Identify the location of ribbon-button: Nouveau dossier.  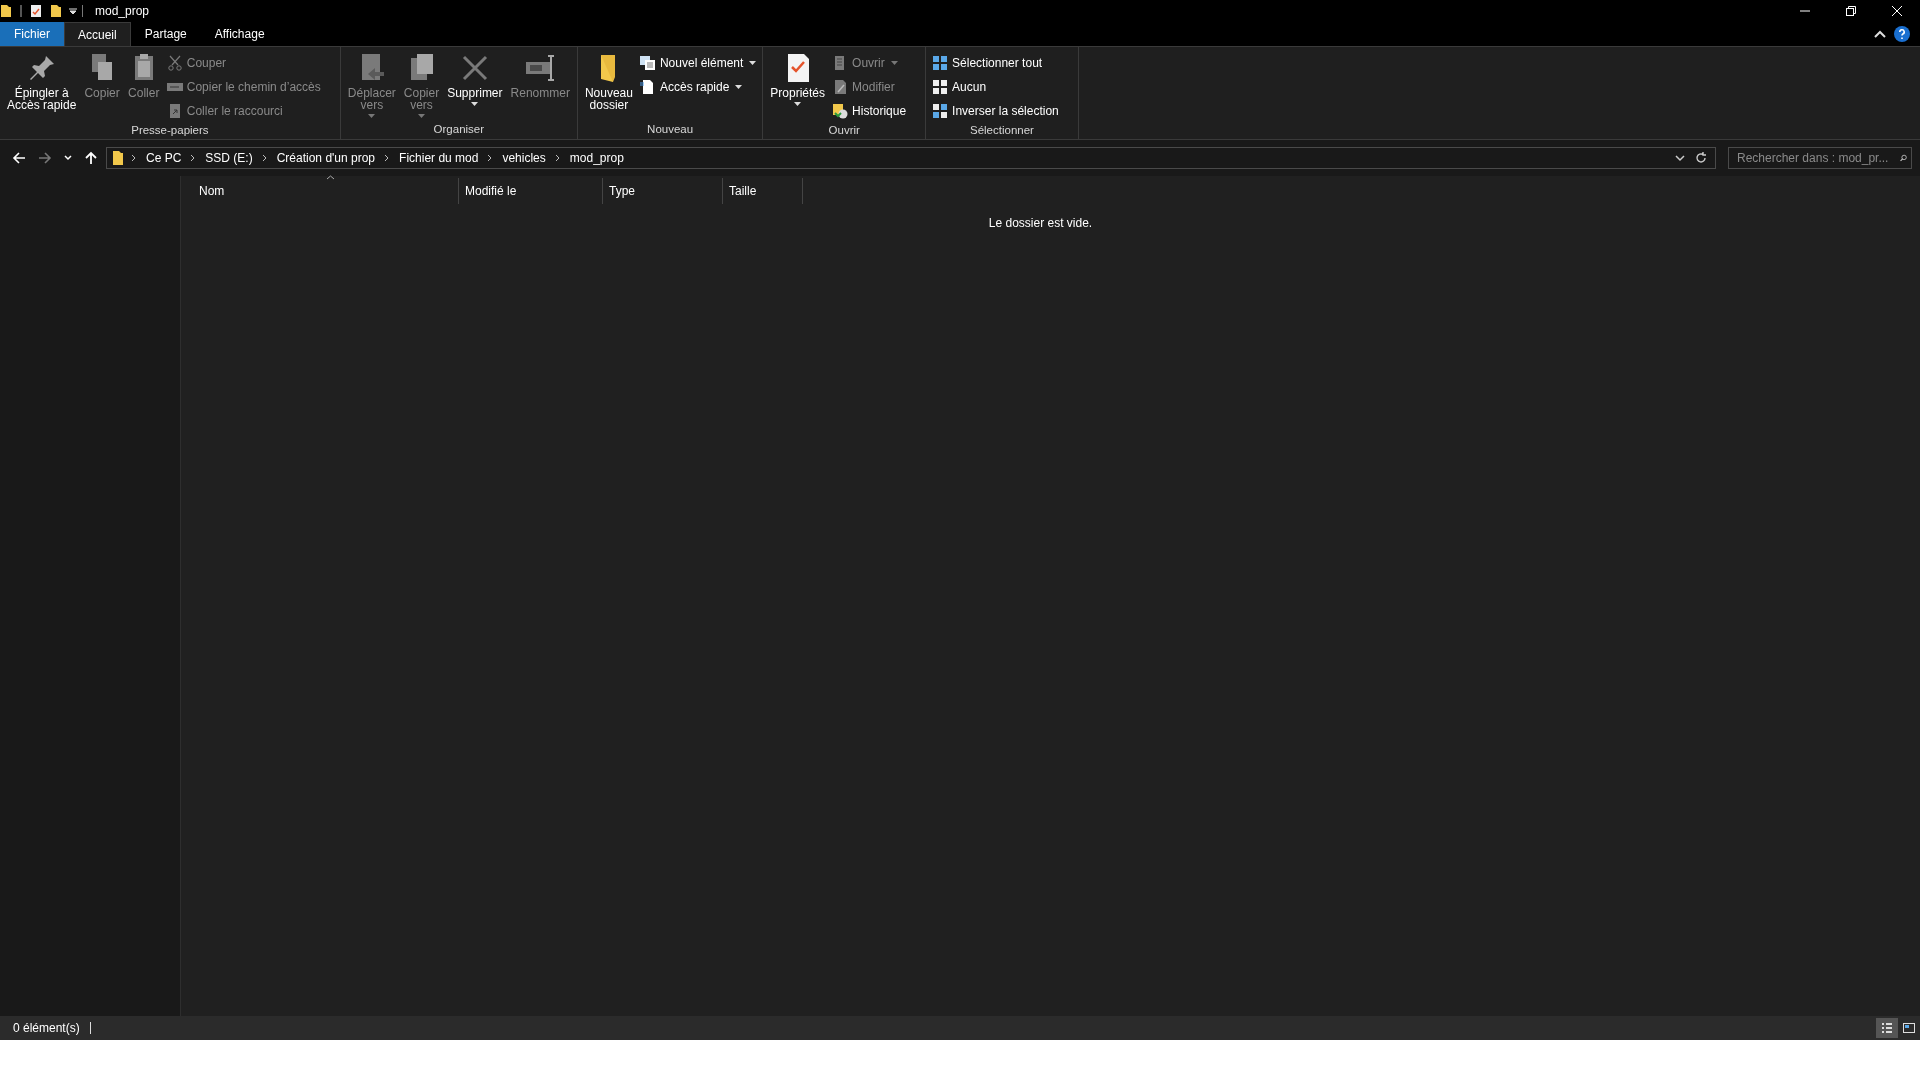
(608, 85).